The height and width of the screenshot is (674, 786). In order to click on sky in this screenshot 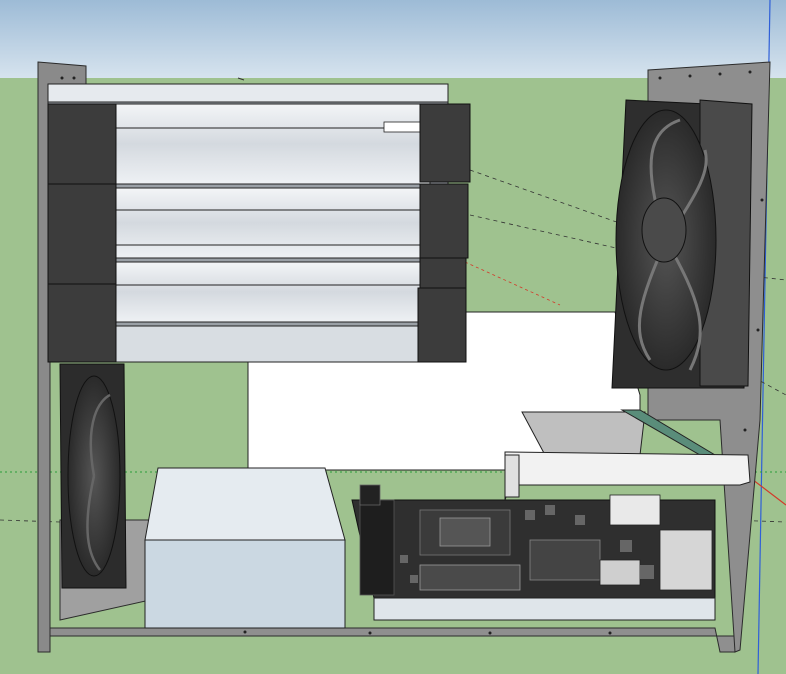, I will do `click(393, 39)`.